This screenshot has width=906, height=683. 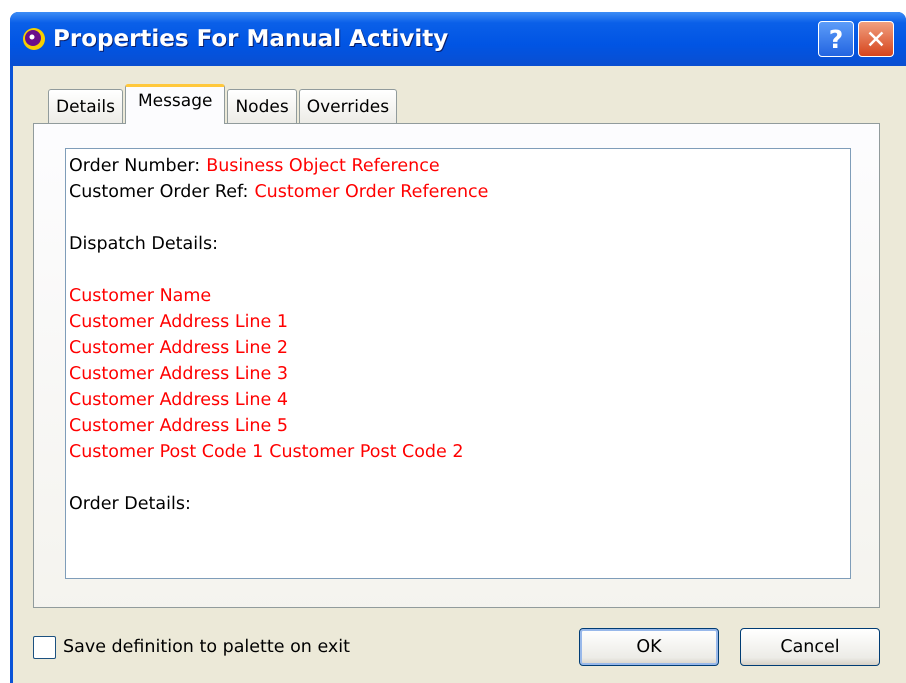 What do you see at coordinates (158, 192) in the screenshot?
I see `message-text: Customer Order Ref:` at bounding box center [158, 192].